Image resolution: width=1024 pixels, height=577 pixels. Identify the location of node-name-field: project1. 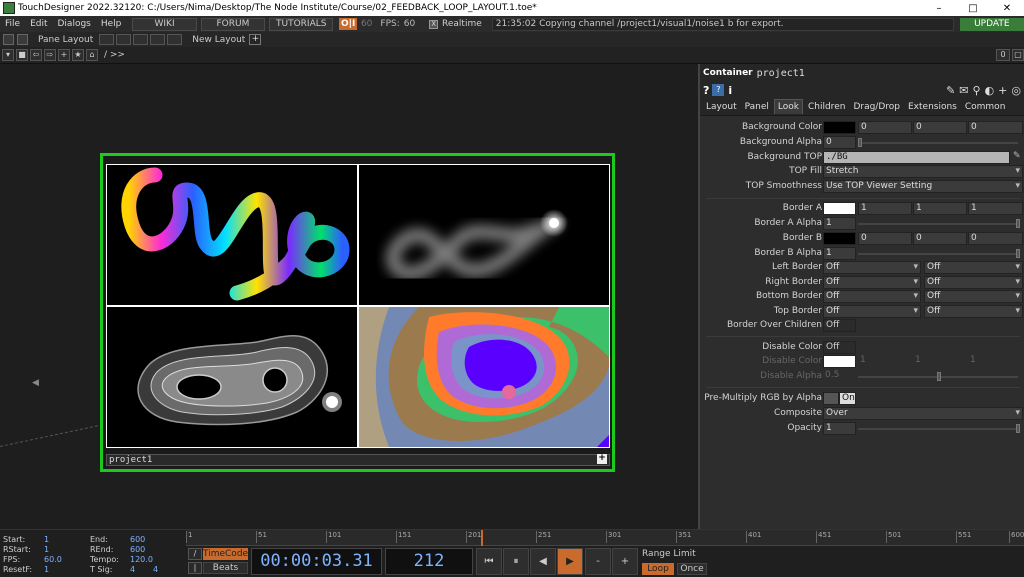
(358, 460).